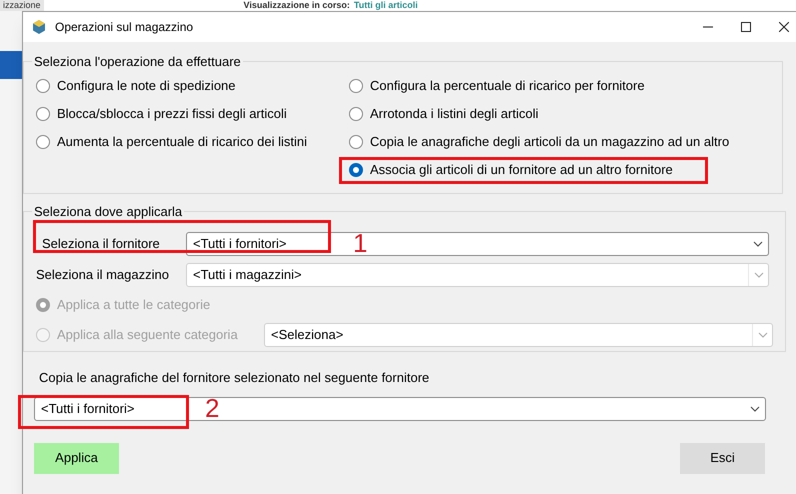  Describe the element at coordinates (477, 244) in the screenshot. I see `dropdown: <Tutti i fornitori> 1` at that location.